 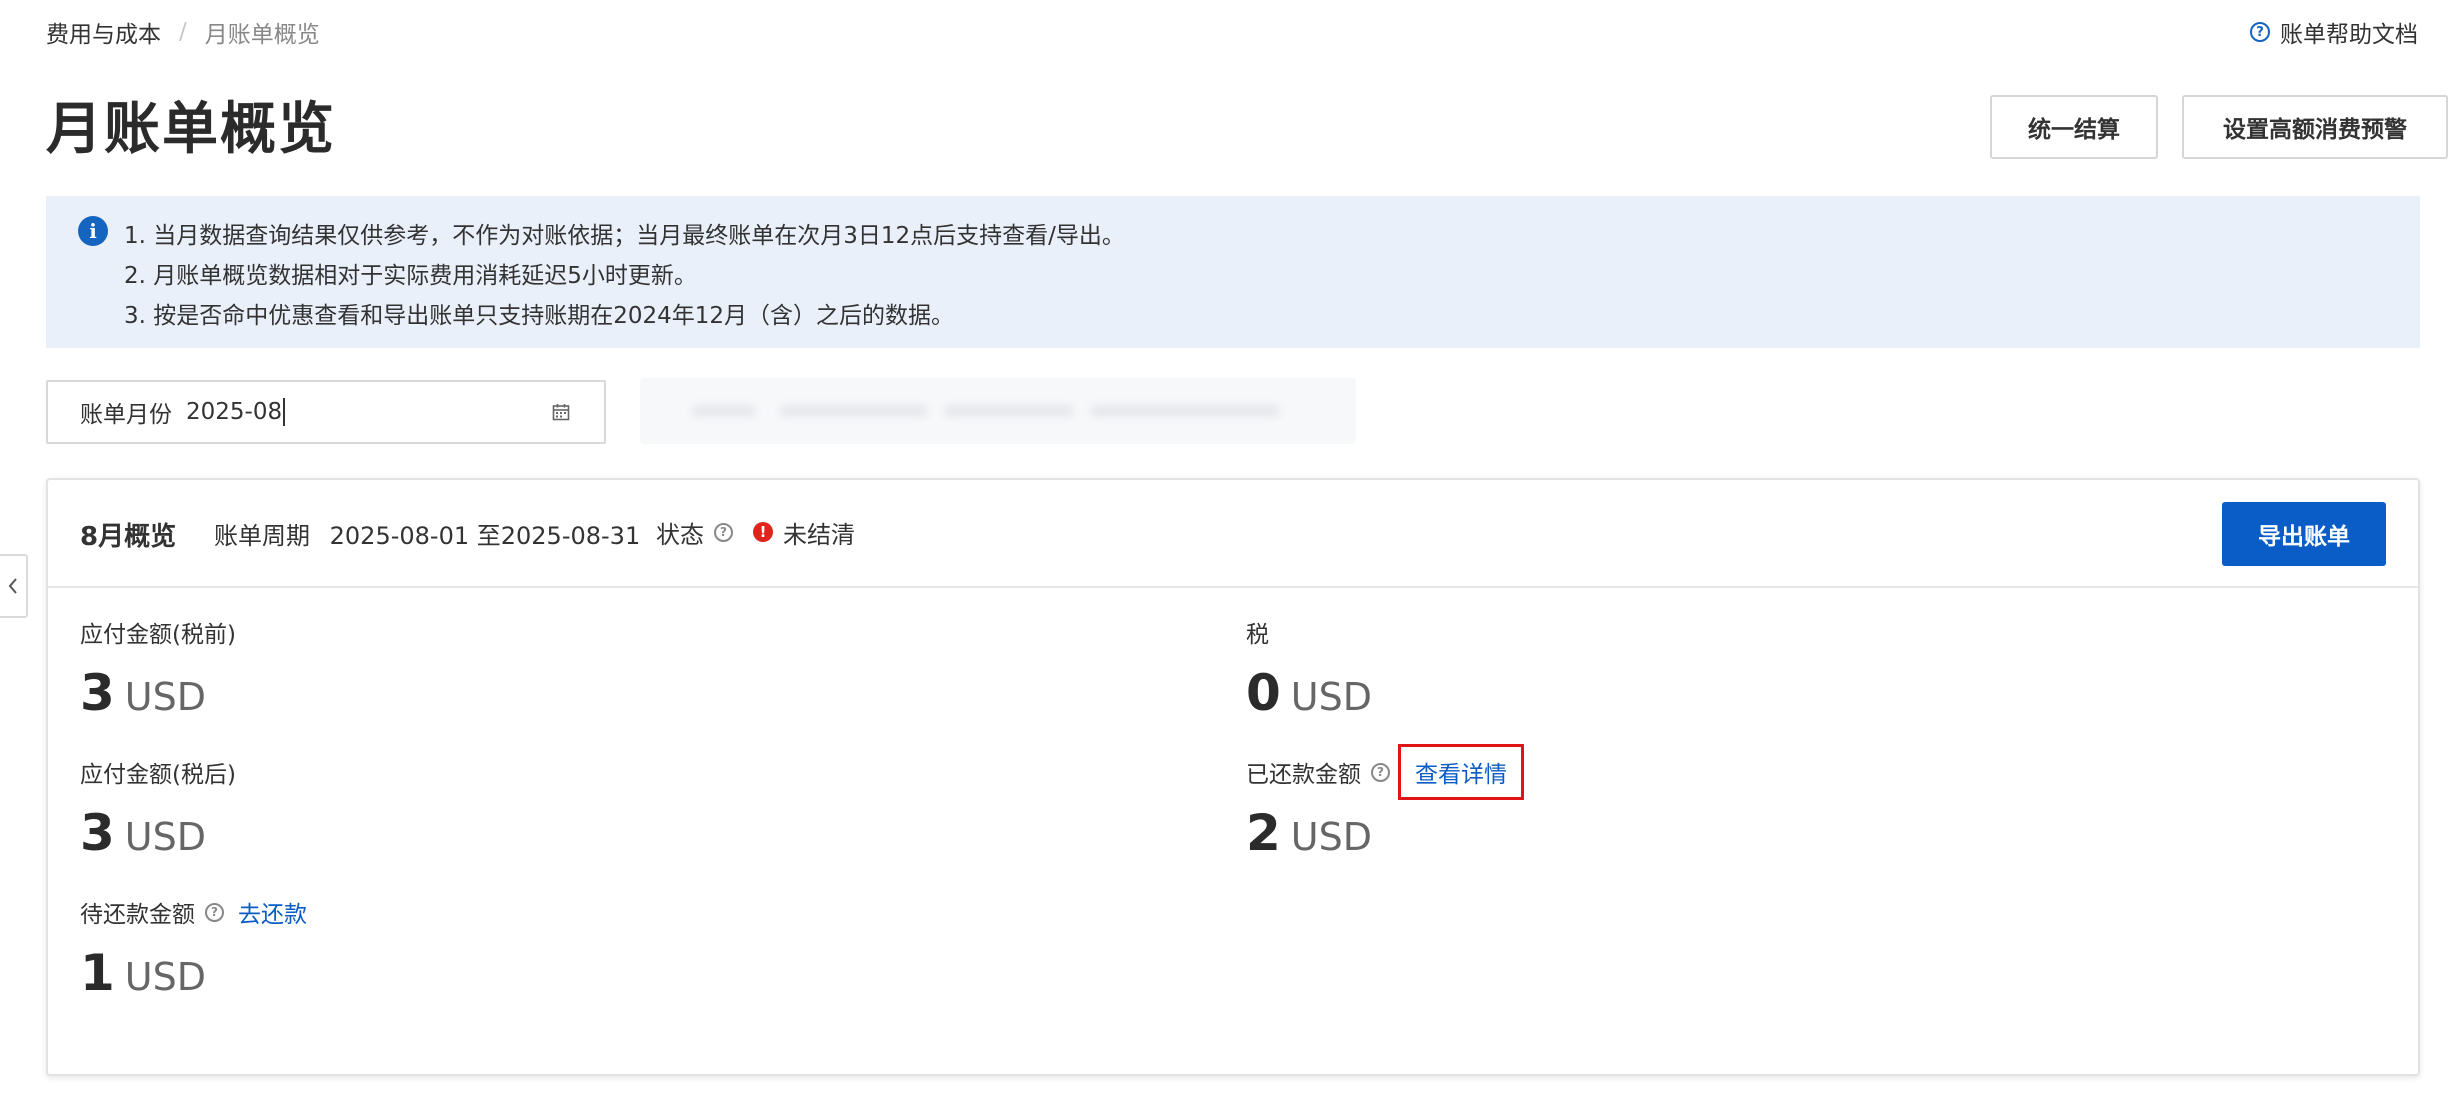 What do you see at coordinates (763, 532) in the screenshot?
I see `unsettled-alert-icon: !` at bounding box center [763, 532].